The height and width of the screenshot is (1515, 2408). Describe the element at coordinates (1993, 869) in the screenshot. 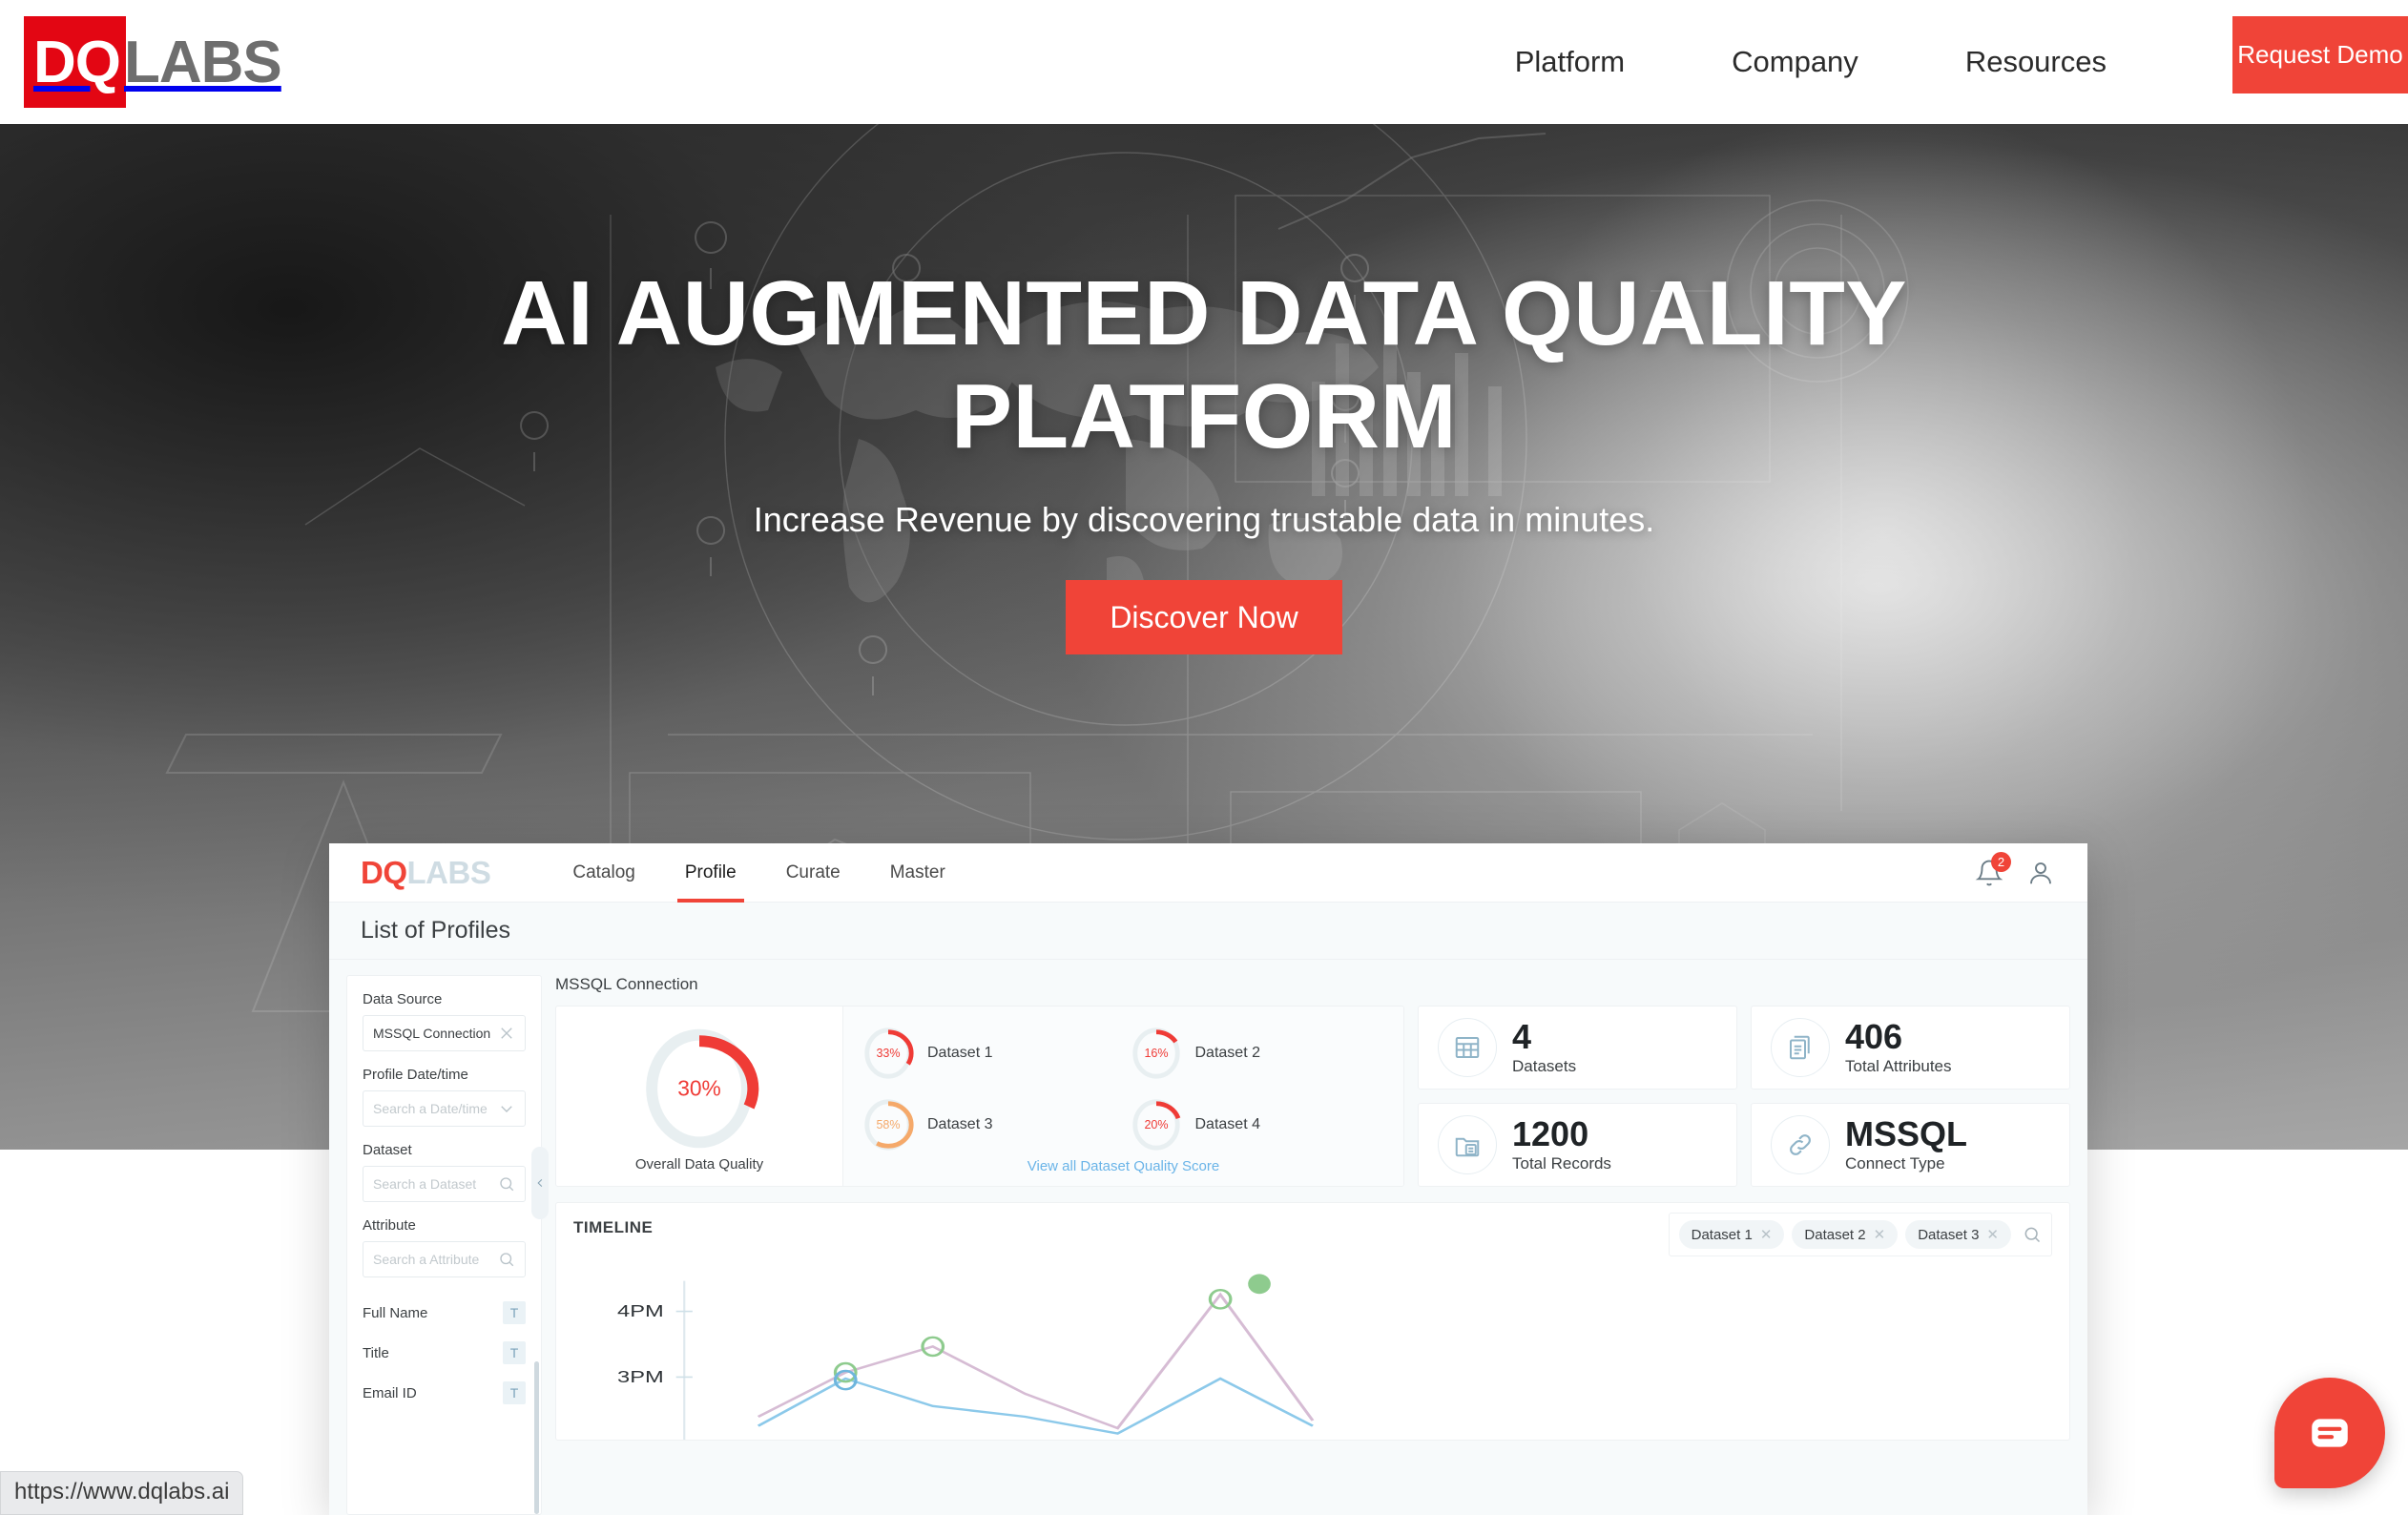

I see `notifications-button: 2` at that location.